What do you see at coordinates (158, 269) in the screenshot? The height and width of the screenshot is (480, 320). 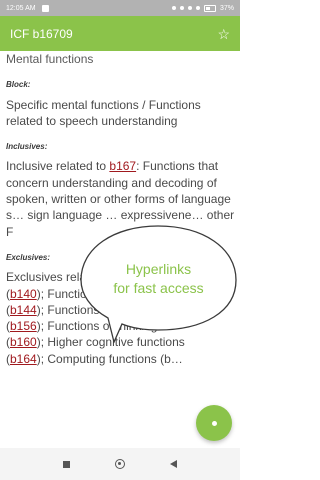 I see `callout-line-1: Hyperlinks` at bounding box center [158, 269].